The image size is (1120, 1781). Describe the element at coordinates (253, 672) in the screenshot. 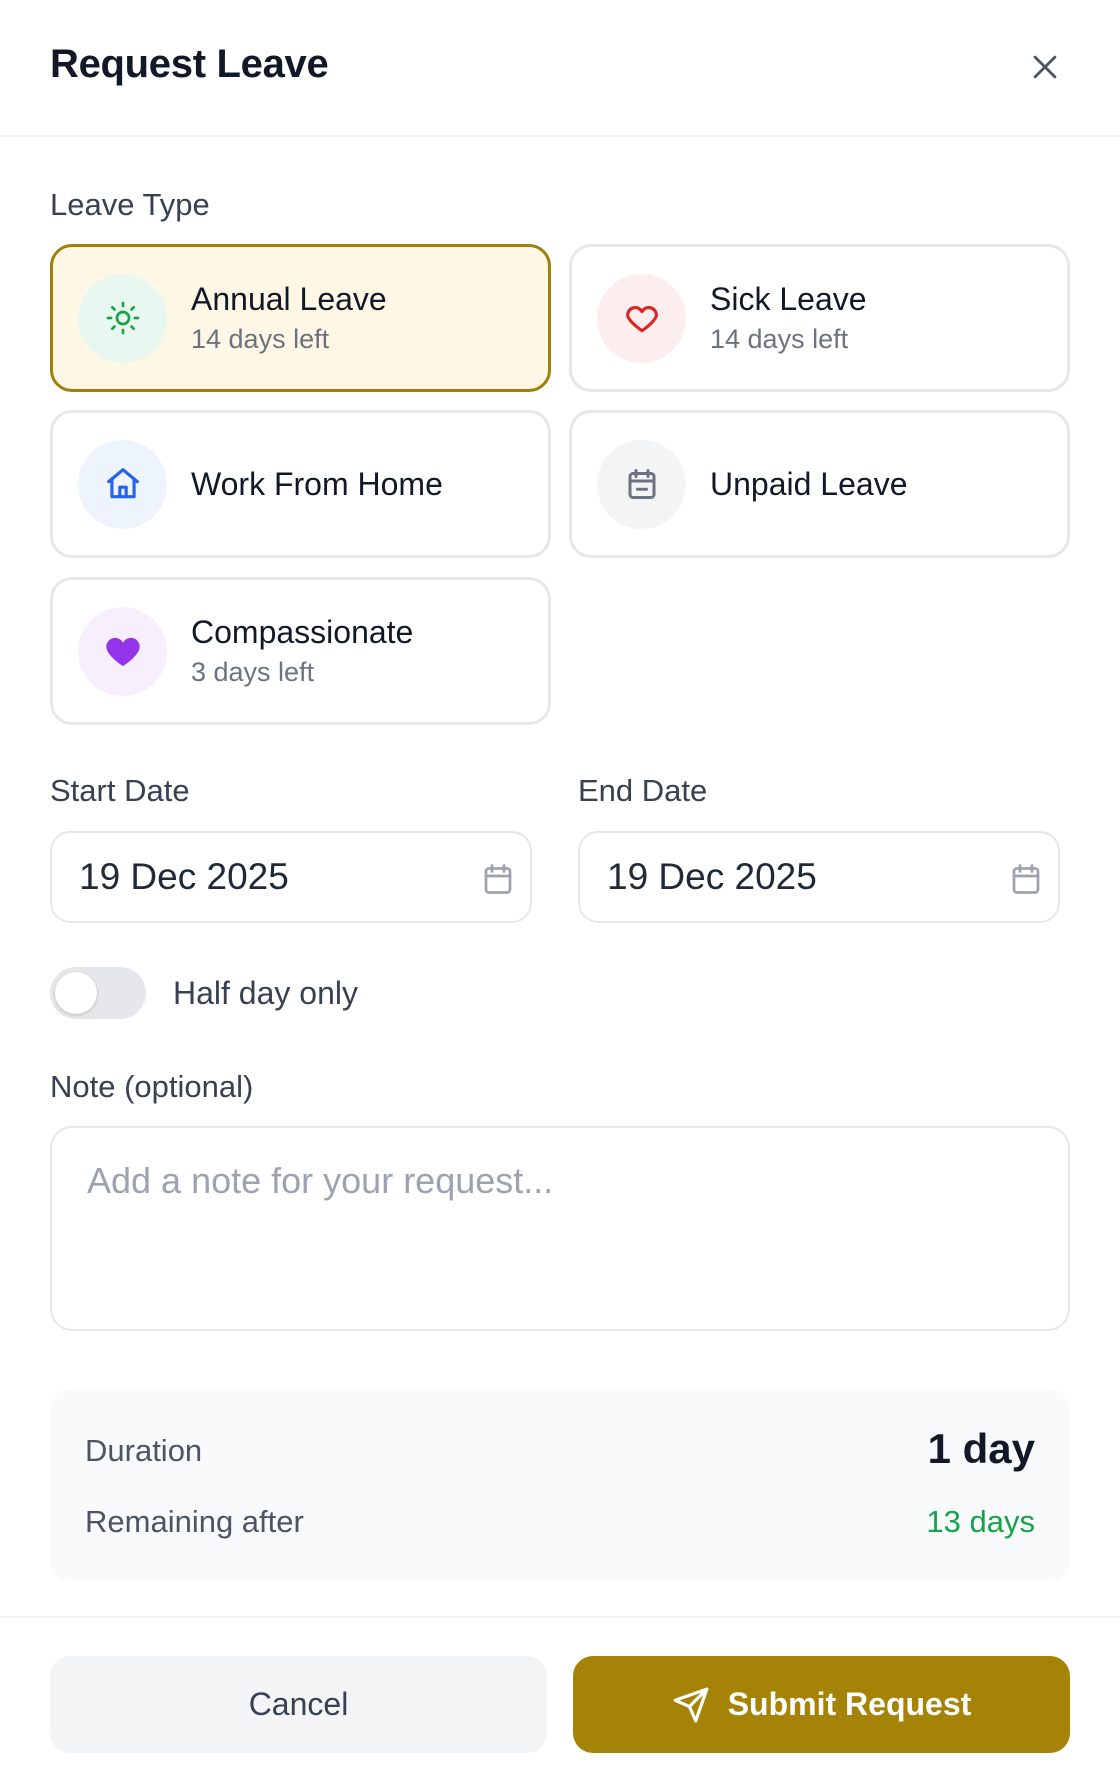

I see `leave-option-balance: 3 days left` at that location.